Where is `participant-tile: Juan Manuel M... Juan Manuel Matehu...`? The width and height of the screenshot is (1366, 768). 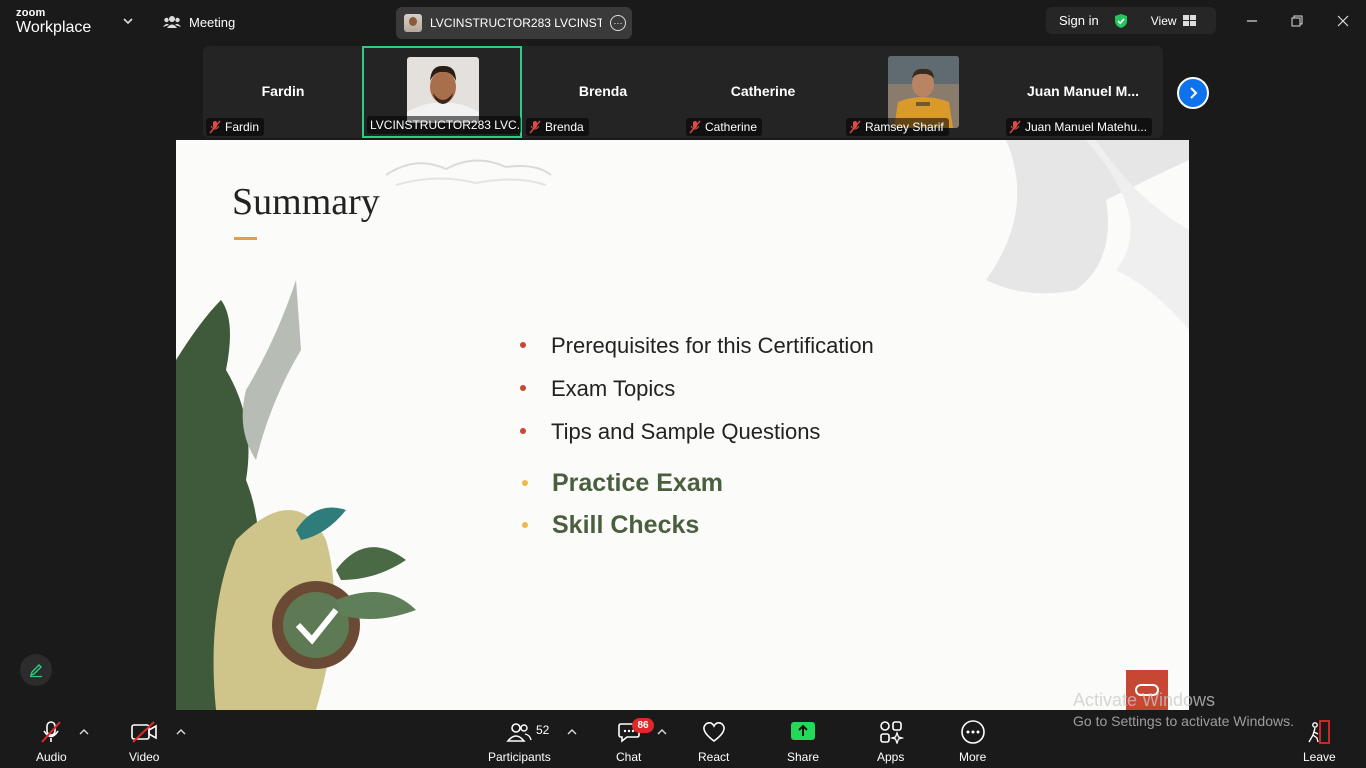
participant-tile: Juan Manuel M... Juan Manuel Matehu... is located at coordinates (1083, 92).